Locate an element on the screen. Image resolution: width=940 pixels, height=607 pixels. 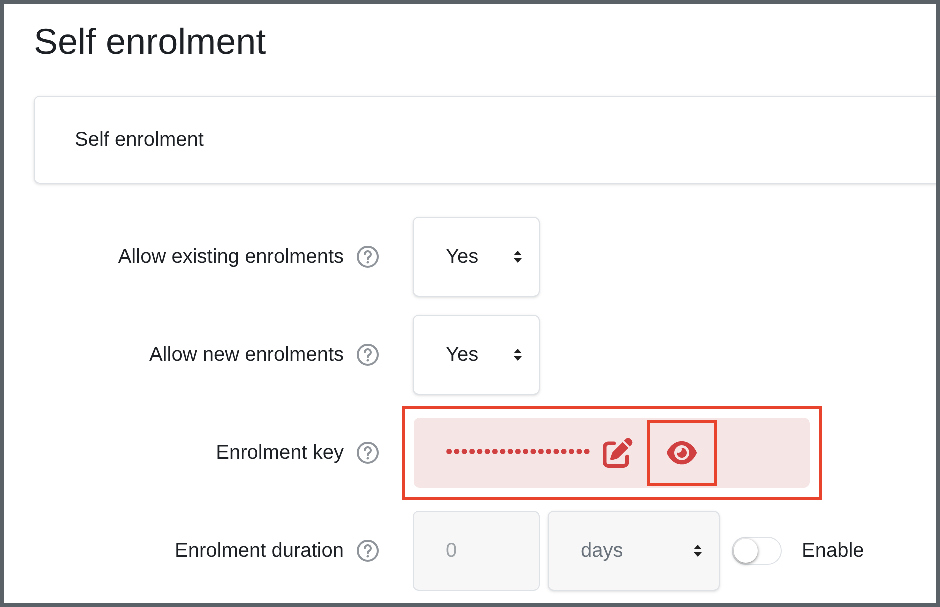
section-title: Self enrolment is located at coordinates (139, 140).